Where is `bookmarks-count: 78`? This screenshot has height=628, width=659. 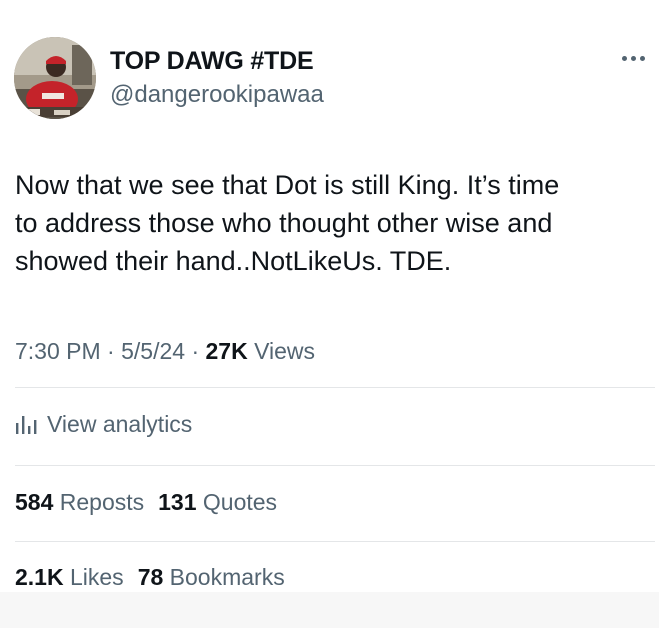
bookmarks-count: 78 is located at coordinates (150, 577).